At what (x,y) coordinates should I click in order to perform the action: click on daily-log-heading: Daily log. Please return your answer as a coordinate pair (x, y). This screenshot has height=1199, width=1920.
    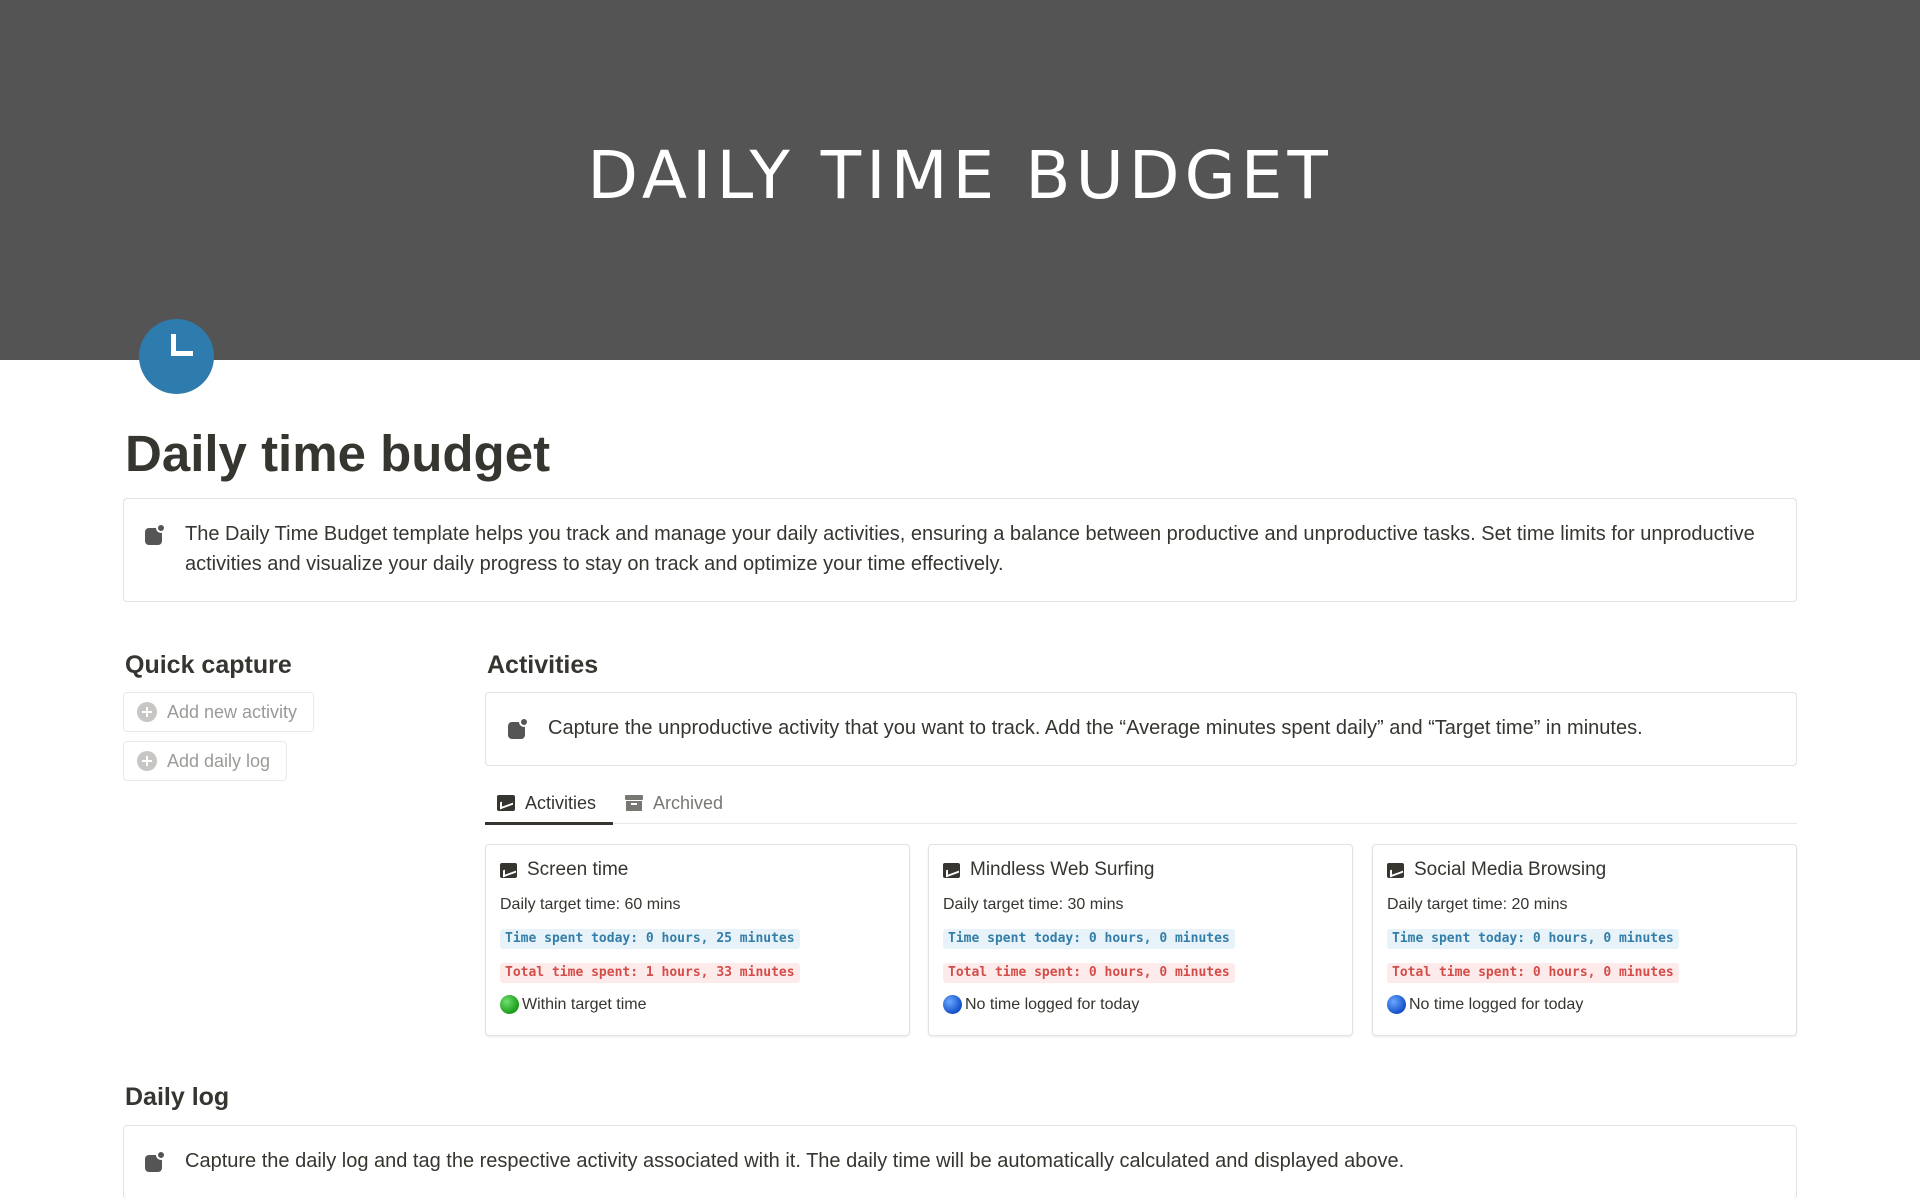
    Looking at the image, I should click on (177, 1097).